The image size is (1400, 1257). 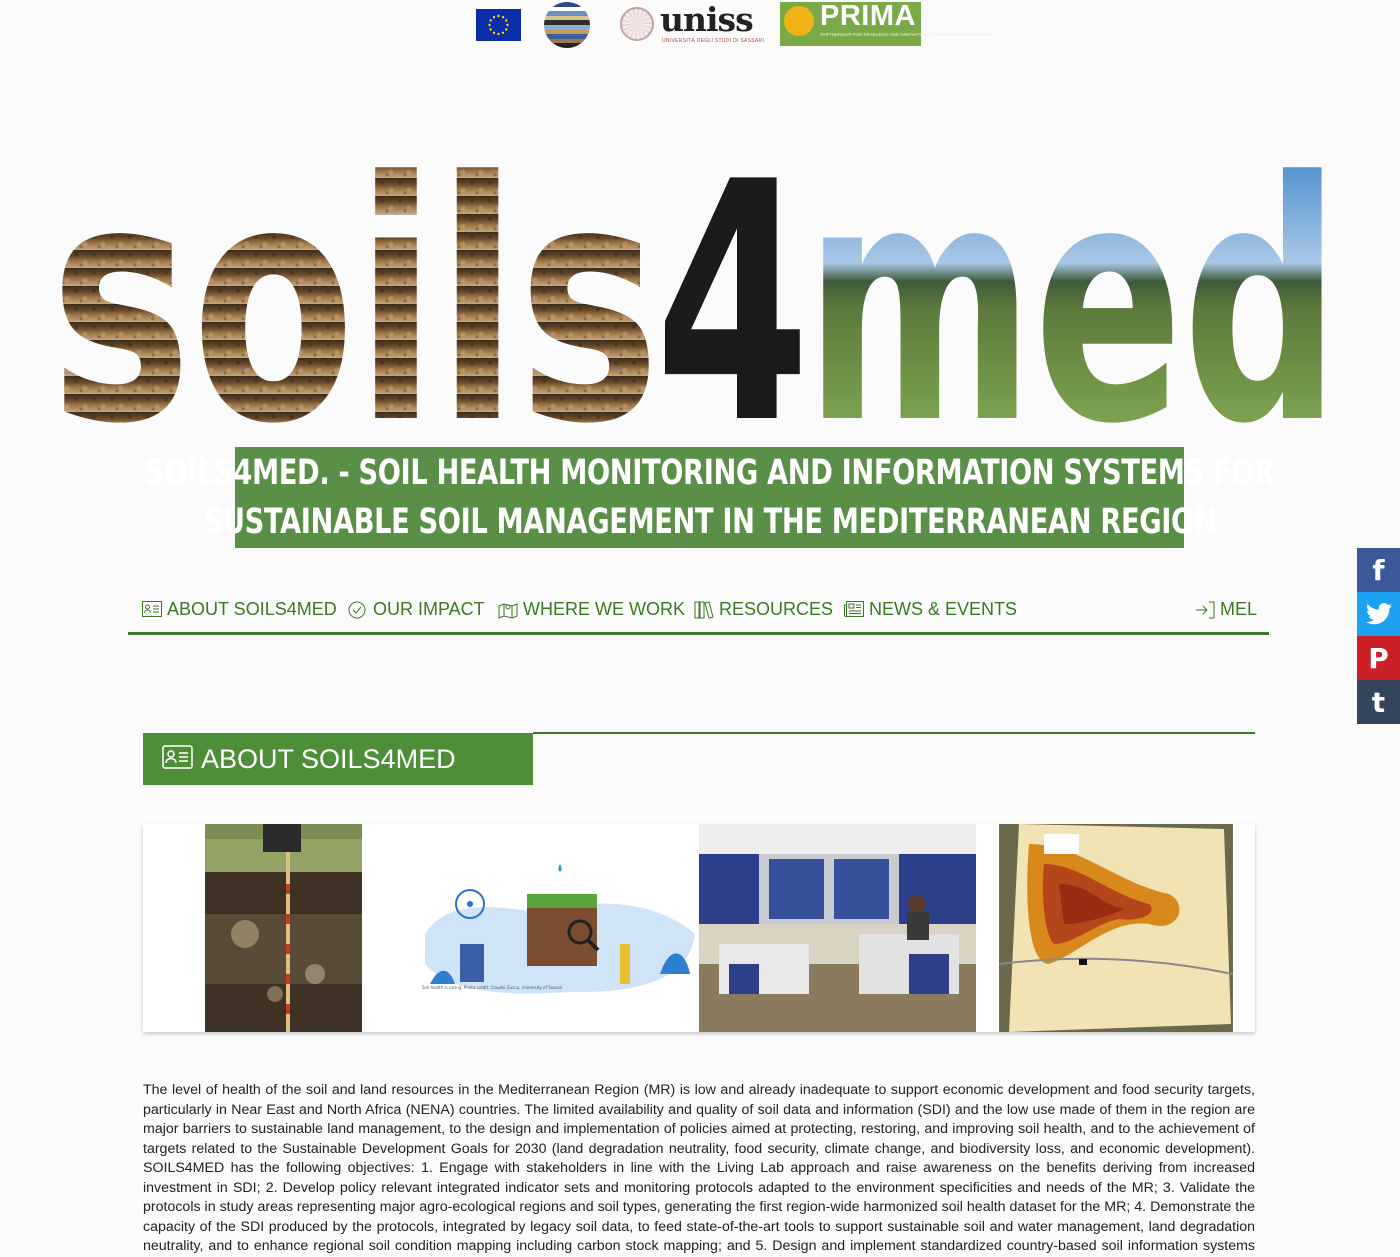 What do you see at coordinates (1116, 928) in the screenshot?
I see `soil-map-image` at bounding box center [1116, 928].